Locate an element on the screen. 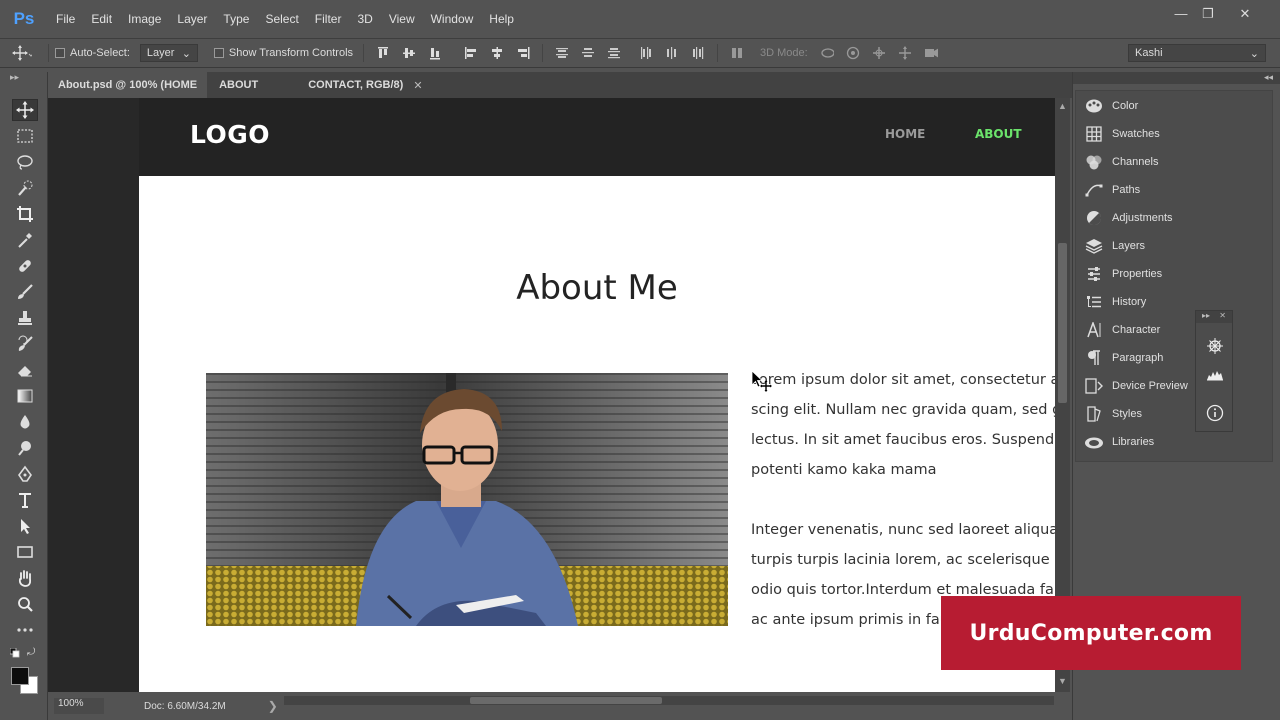  tab-about-psd: About.psd @ 100% (HOME is located at coordinates (128, 85).